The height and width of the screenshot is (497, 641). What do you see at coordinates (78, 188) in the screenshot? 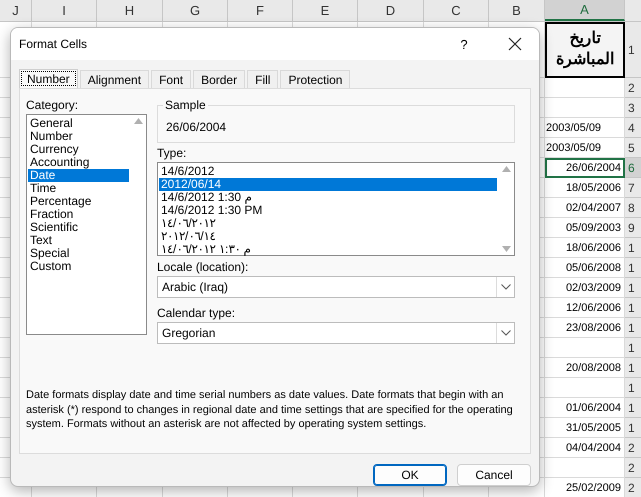
I see `list-item: Time` at bounding box center [78, 188].